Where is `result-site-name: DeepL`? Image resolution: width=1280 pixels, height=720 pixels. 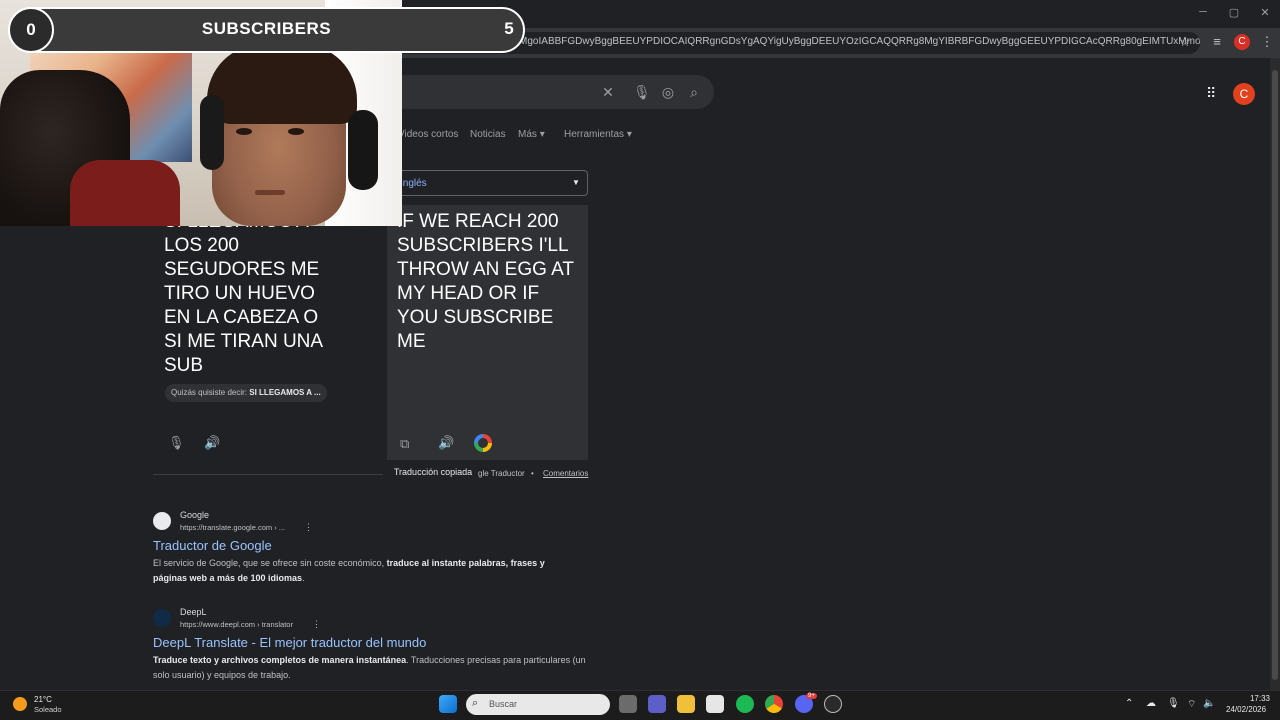 result-site-name: DeepL is located at coordinates (193, 612).